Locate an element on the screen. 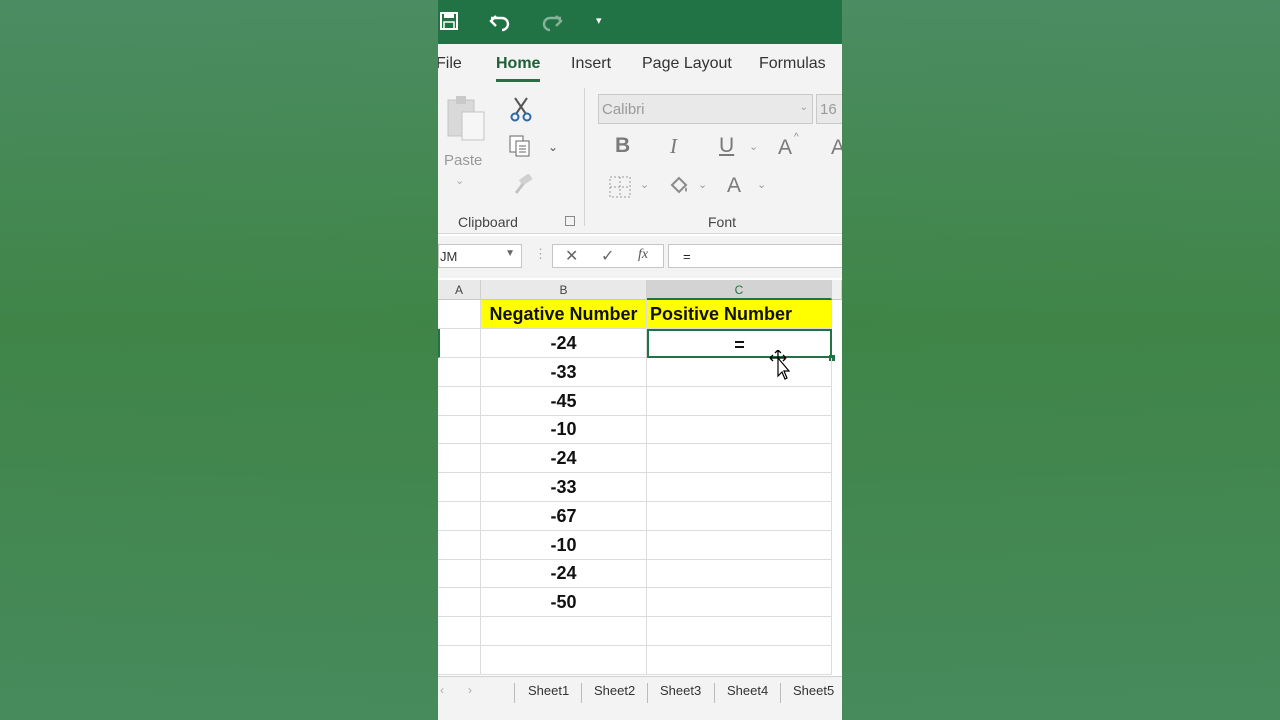 This screenshot has width=1280, height=720. table-row is located at coordinates (640, 660).